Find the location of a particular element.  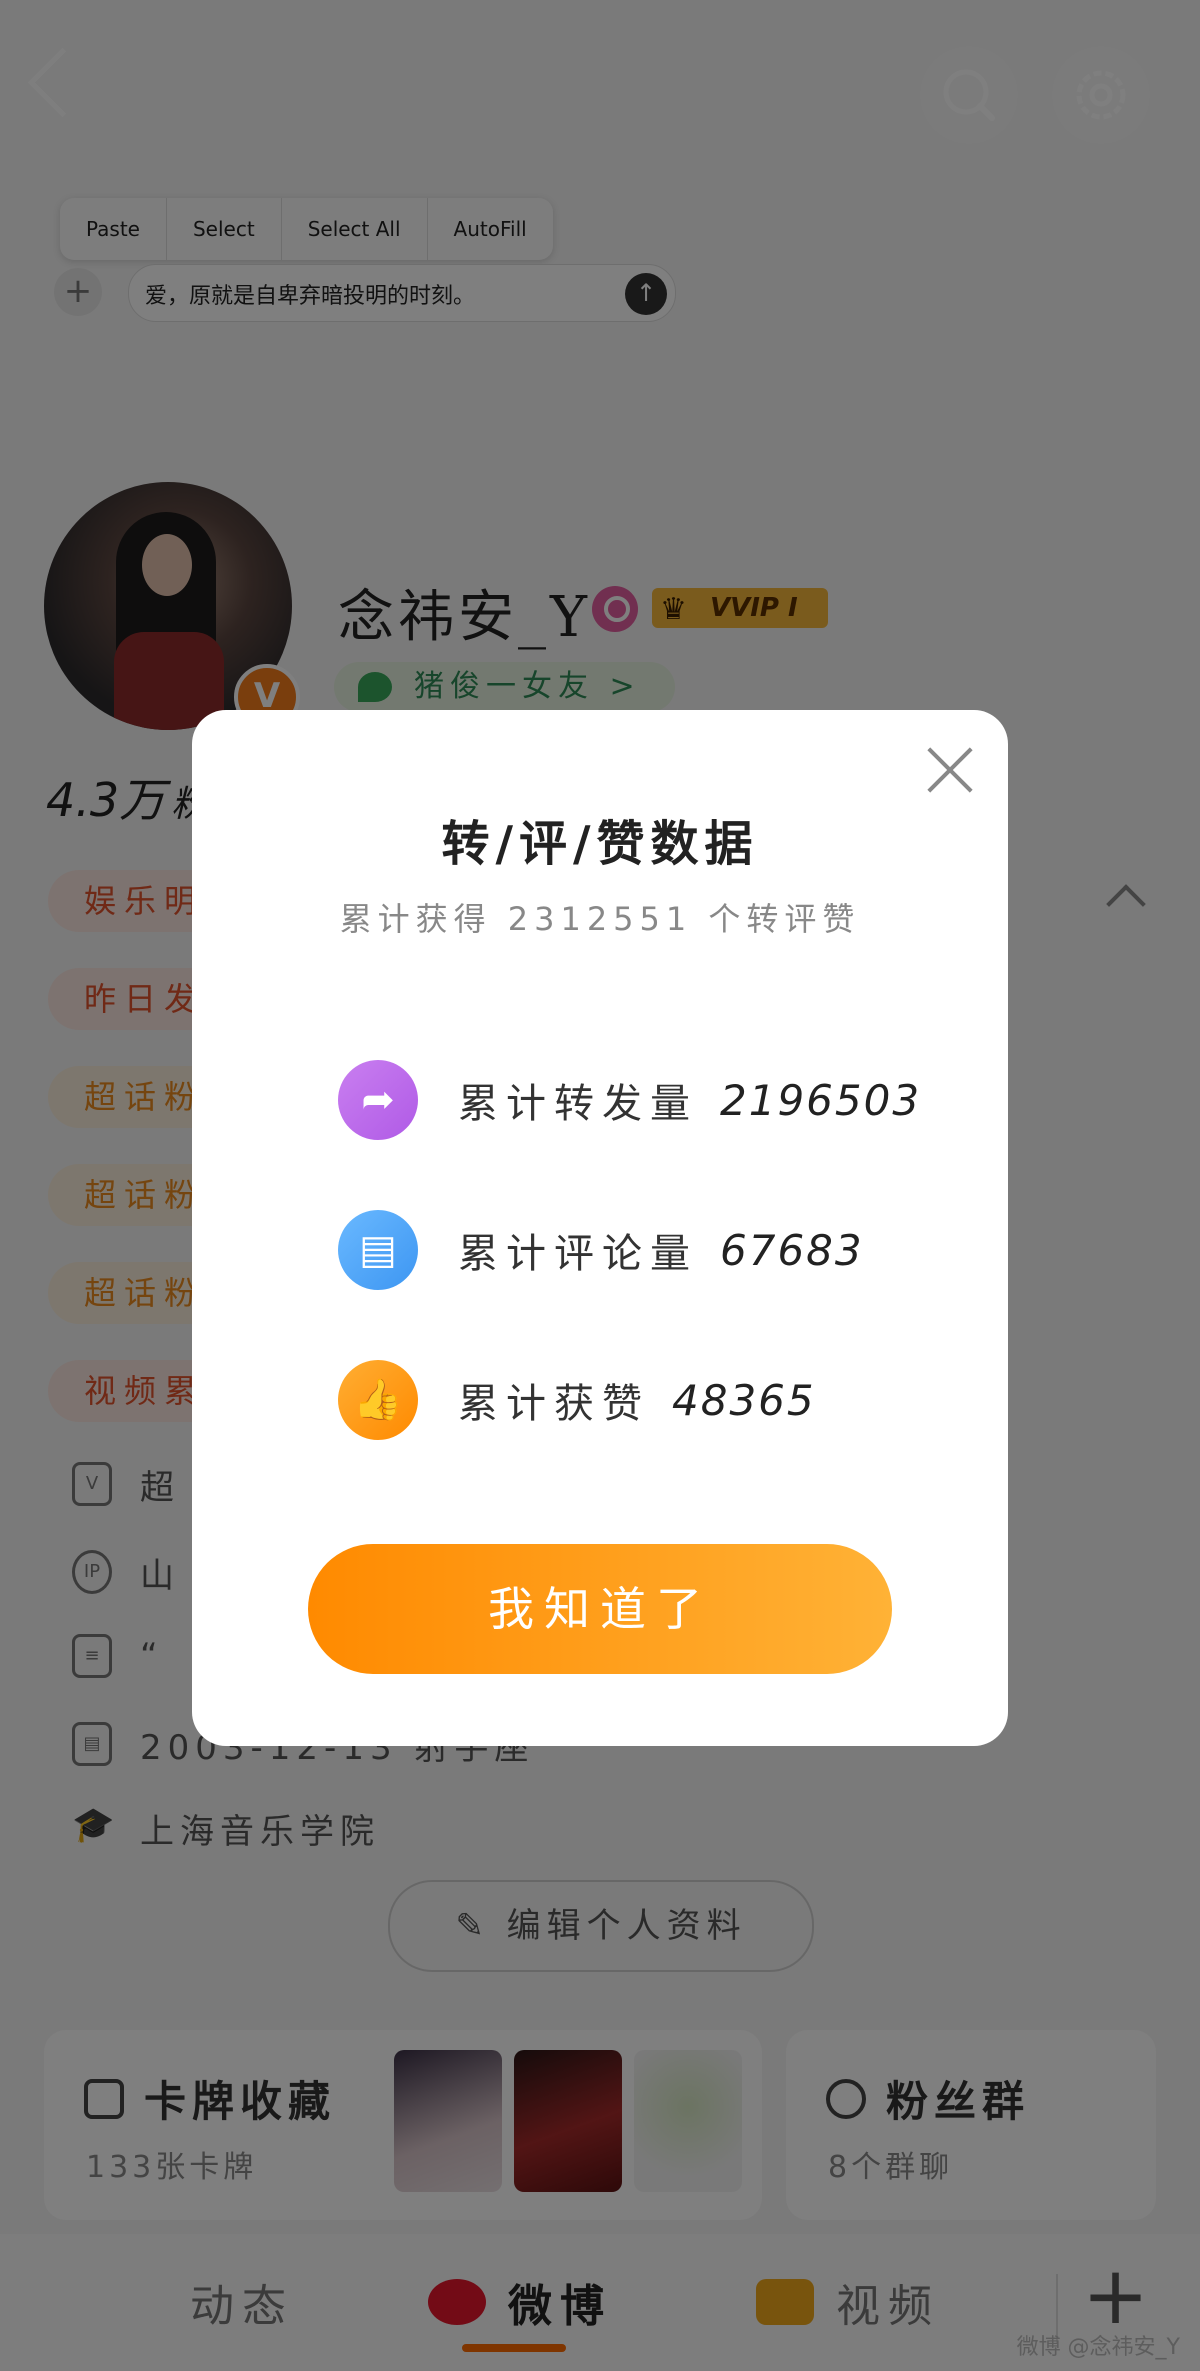

stat-label: 累计转发量 is located at coordinates (578, 1104).